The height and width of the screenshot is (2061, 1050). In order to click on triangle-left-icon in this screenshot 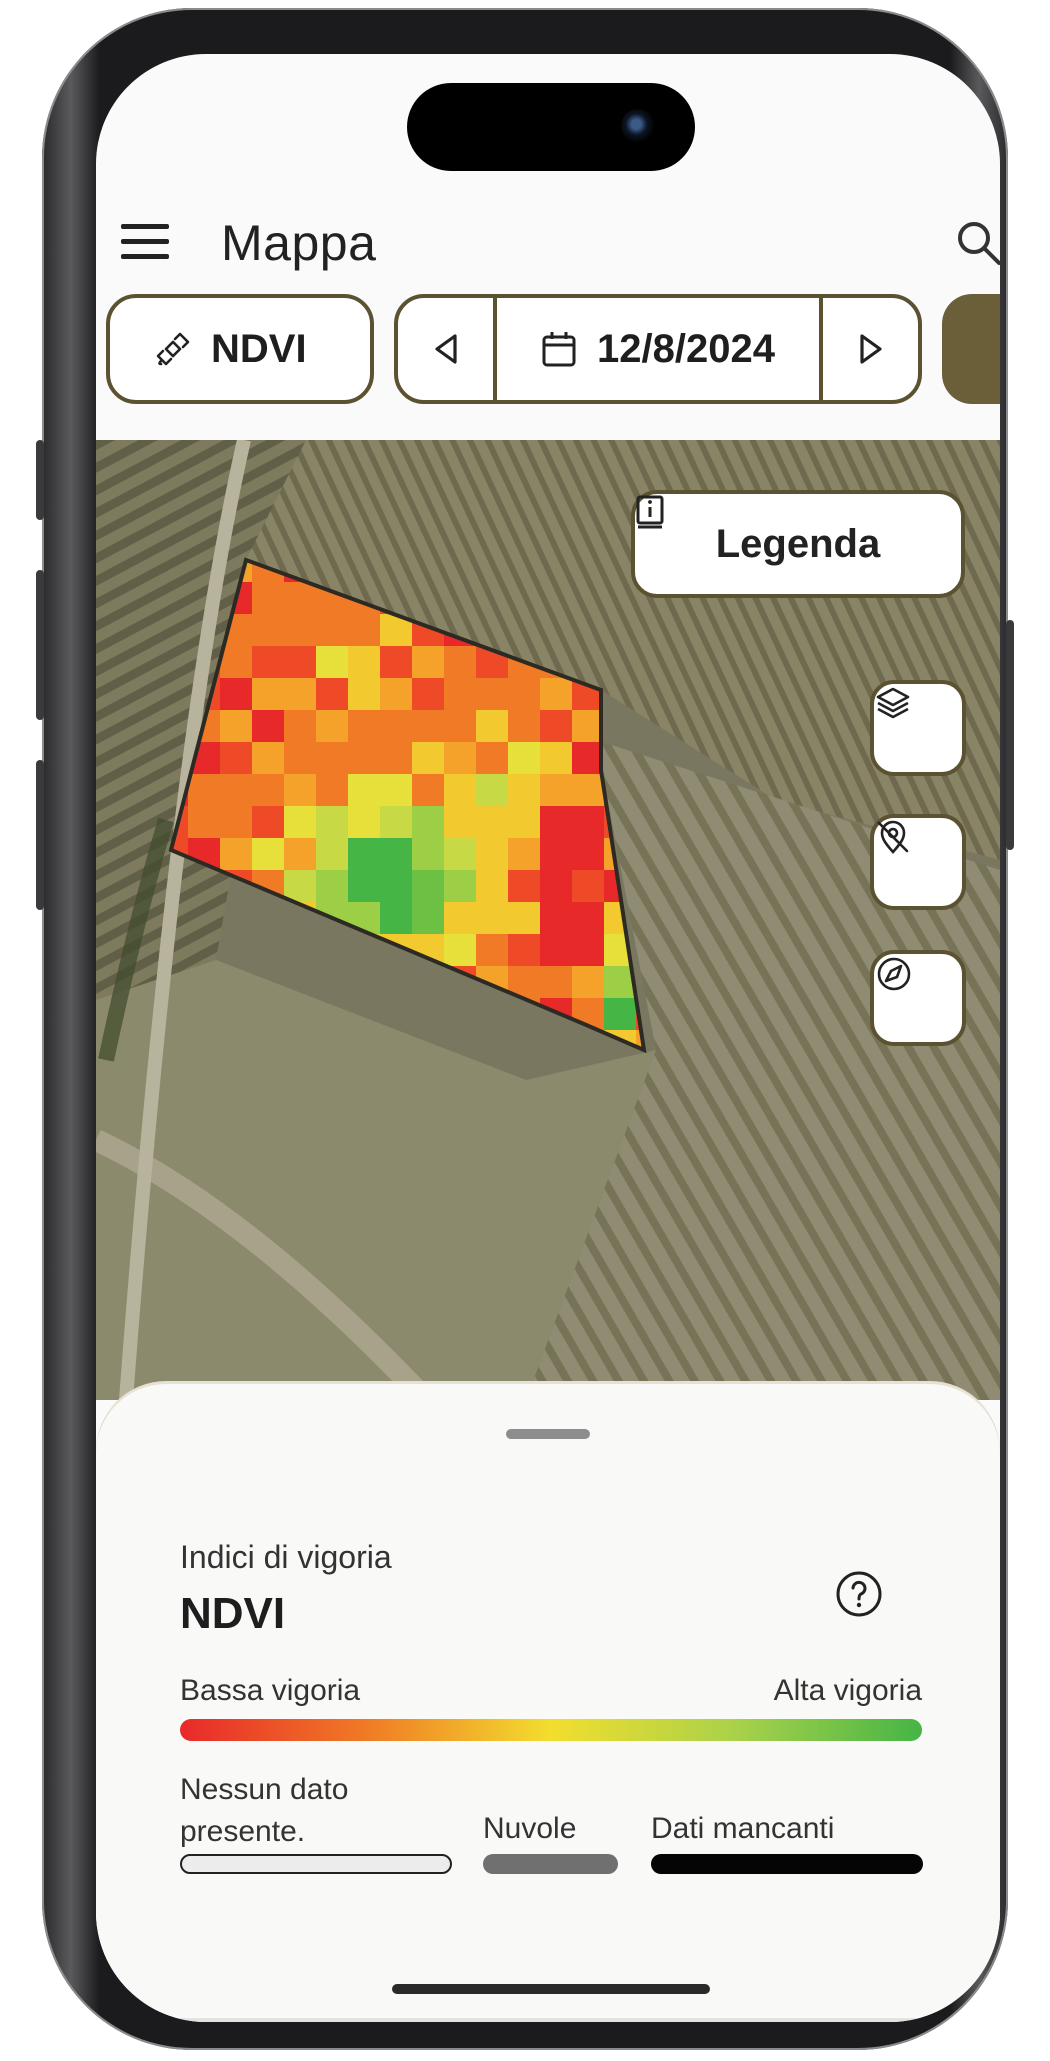, I will do `click(445, 349)`.